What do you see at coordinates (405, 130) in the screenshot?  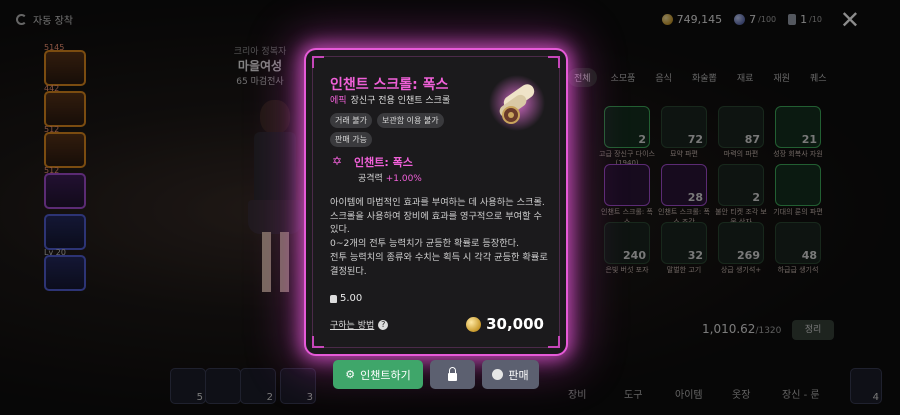 I see `item-tags: 거래 불가 보관함 이용 불가 판매 가능` at bounding box center [405, 130].